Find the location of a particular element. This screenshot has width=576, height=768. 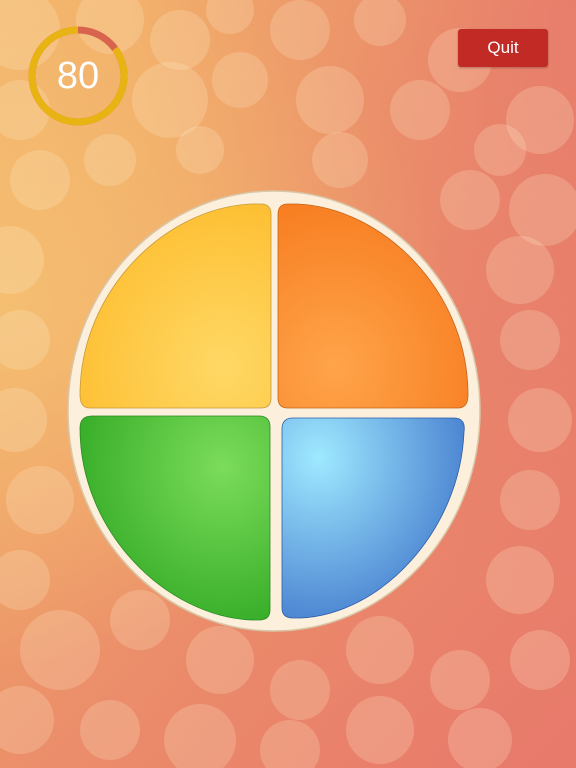

blue-pad is located at coordinates (373, 518).